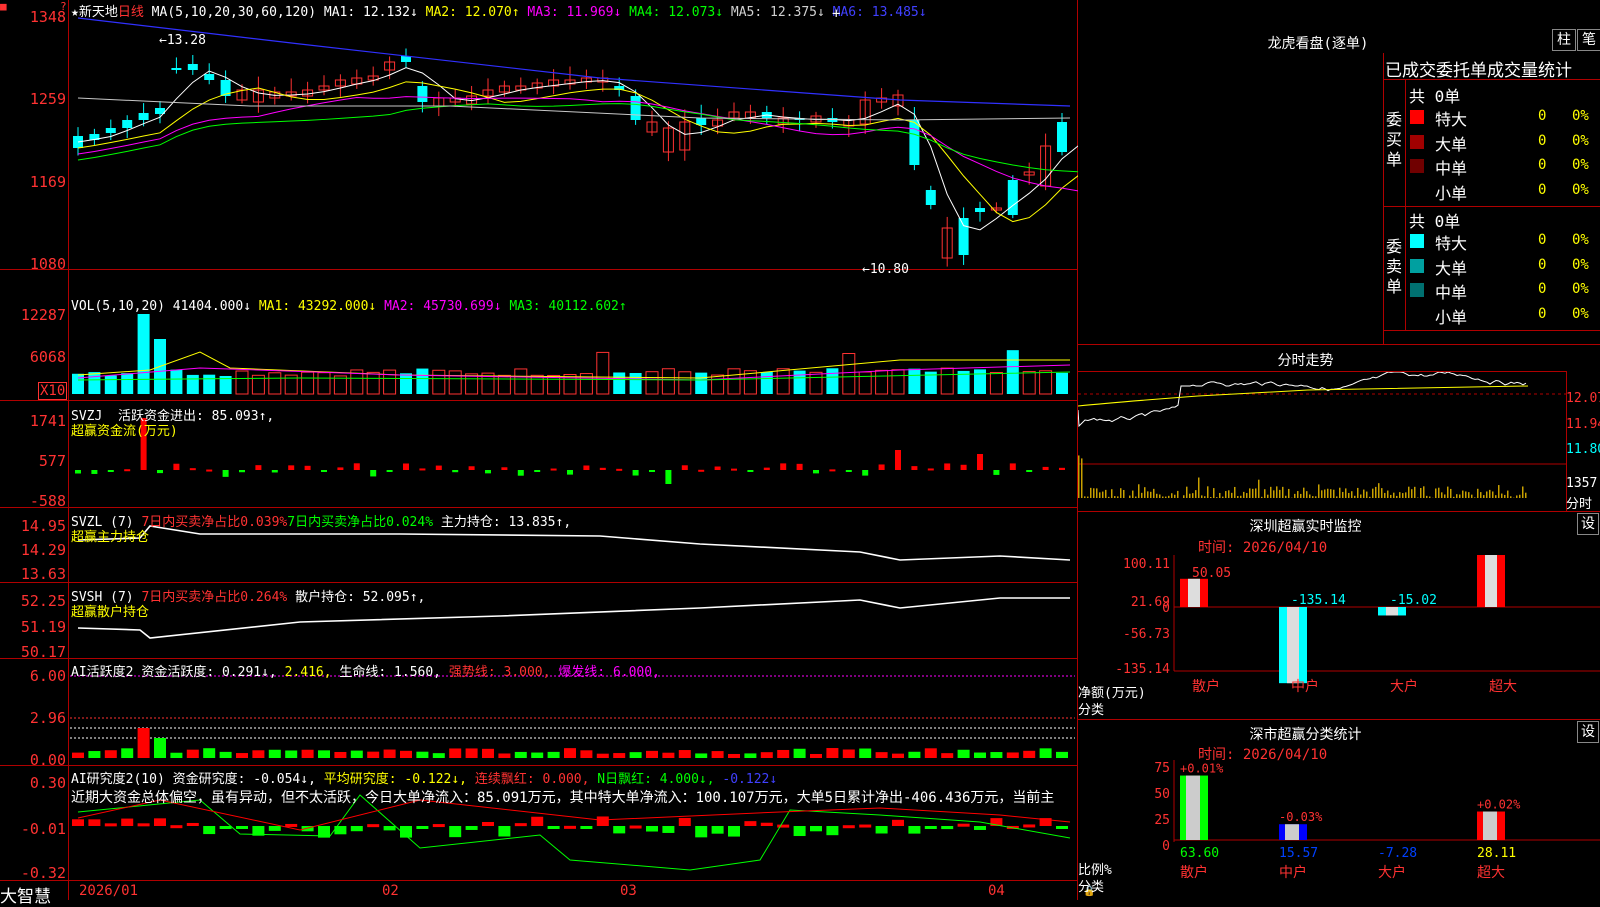  I want to click on intraday-chart, so click(1322, 441).